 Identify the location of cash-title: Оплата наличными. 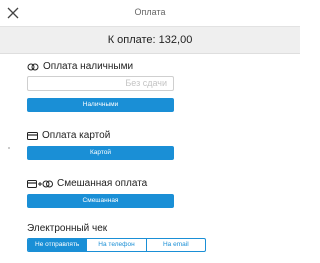
(80, 66).